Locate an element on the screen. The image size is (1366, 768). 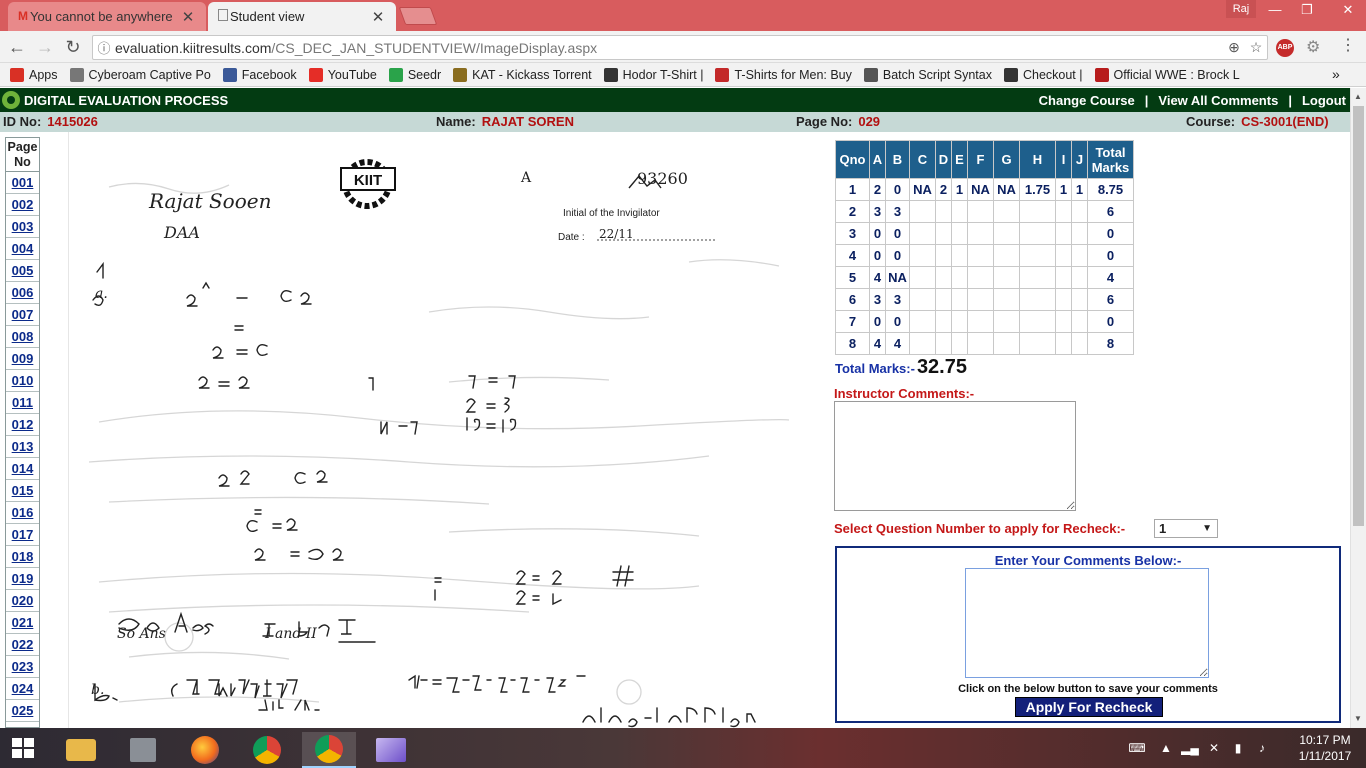
page-link: 013 is located at coordinates (22, 447).